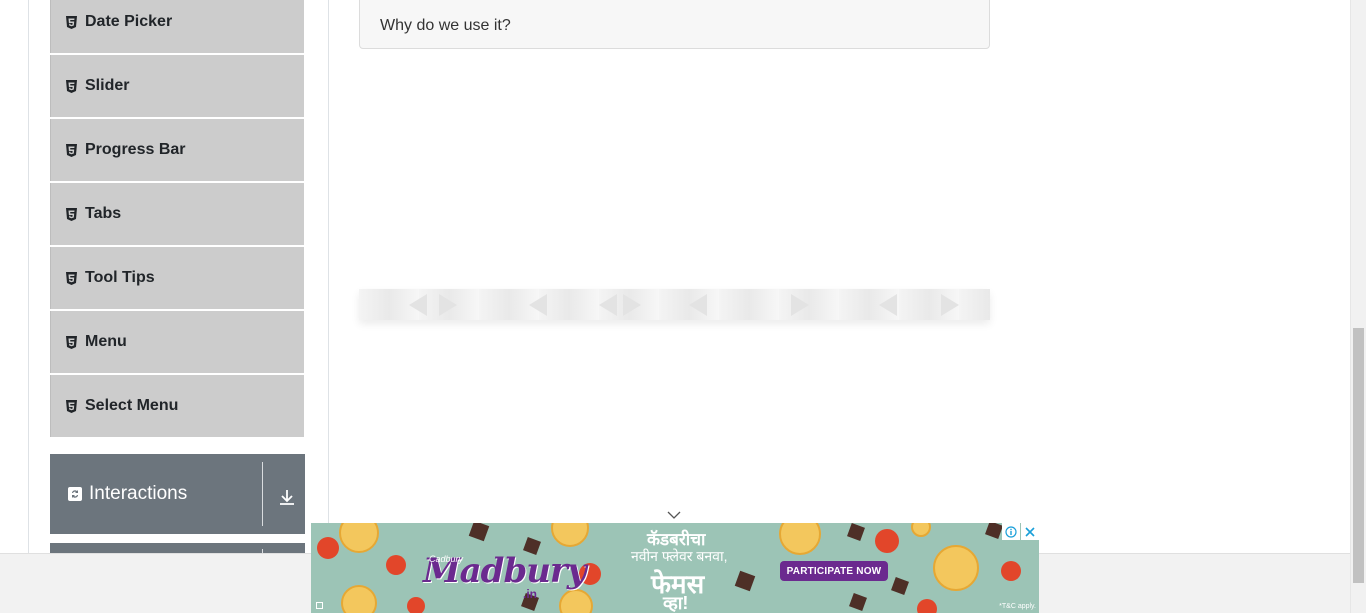 The image size is (1366, 613). I want to click on page-scrollbar, so click(1358, 306).